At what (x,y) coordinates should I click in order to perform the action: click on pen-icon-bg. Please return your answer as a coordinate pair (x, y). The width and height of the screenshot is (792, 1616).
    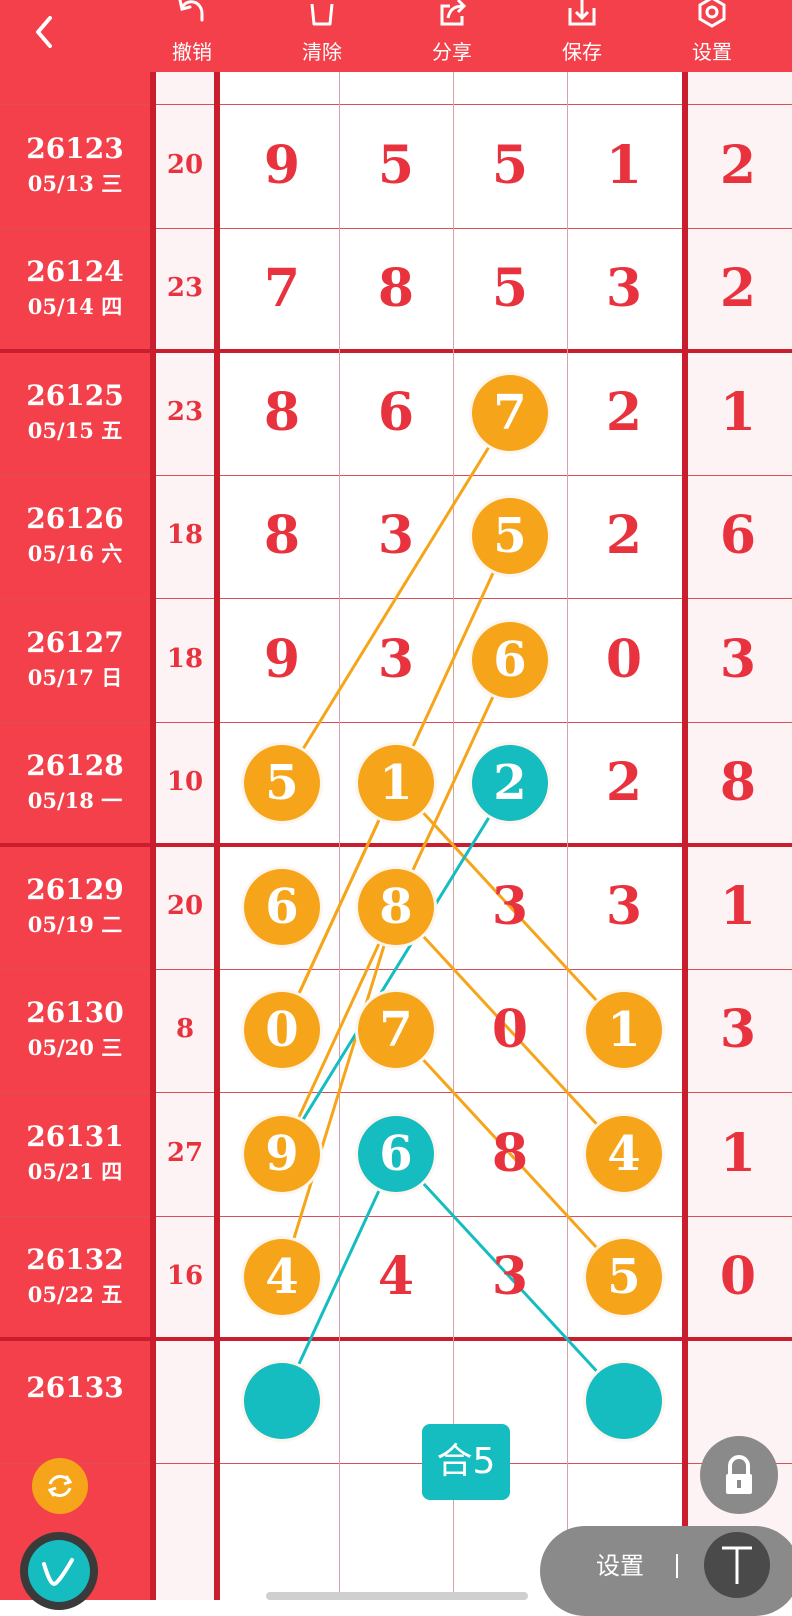
    Looking at the image, I should click on (59, 1571).